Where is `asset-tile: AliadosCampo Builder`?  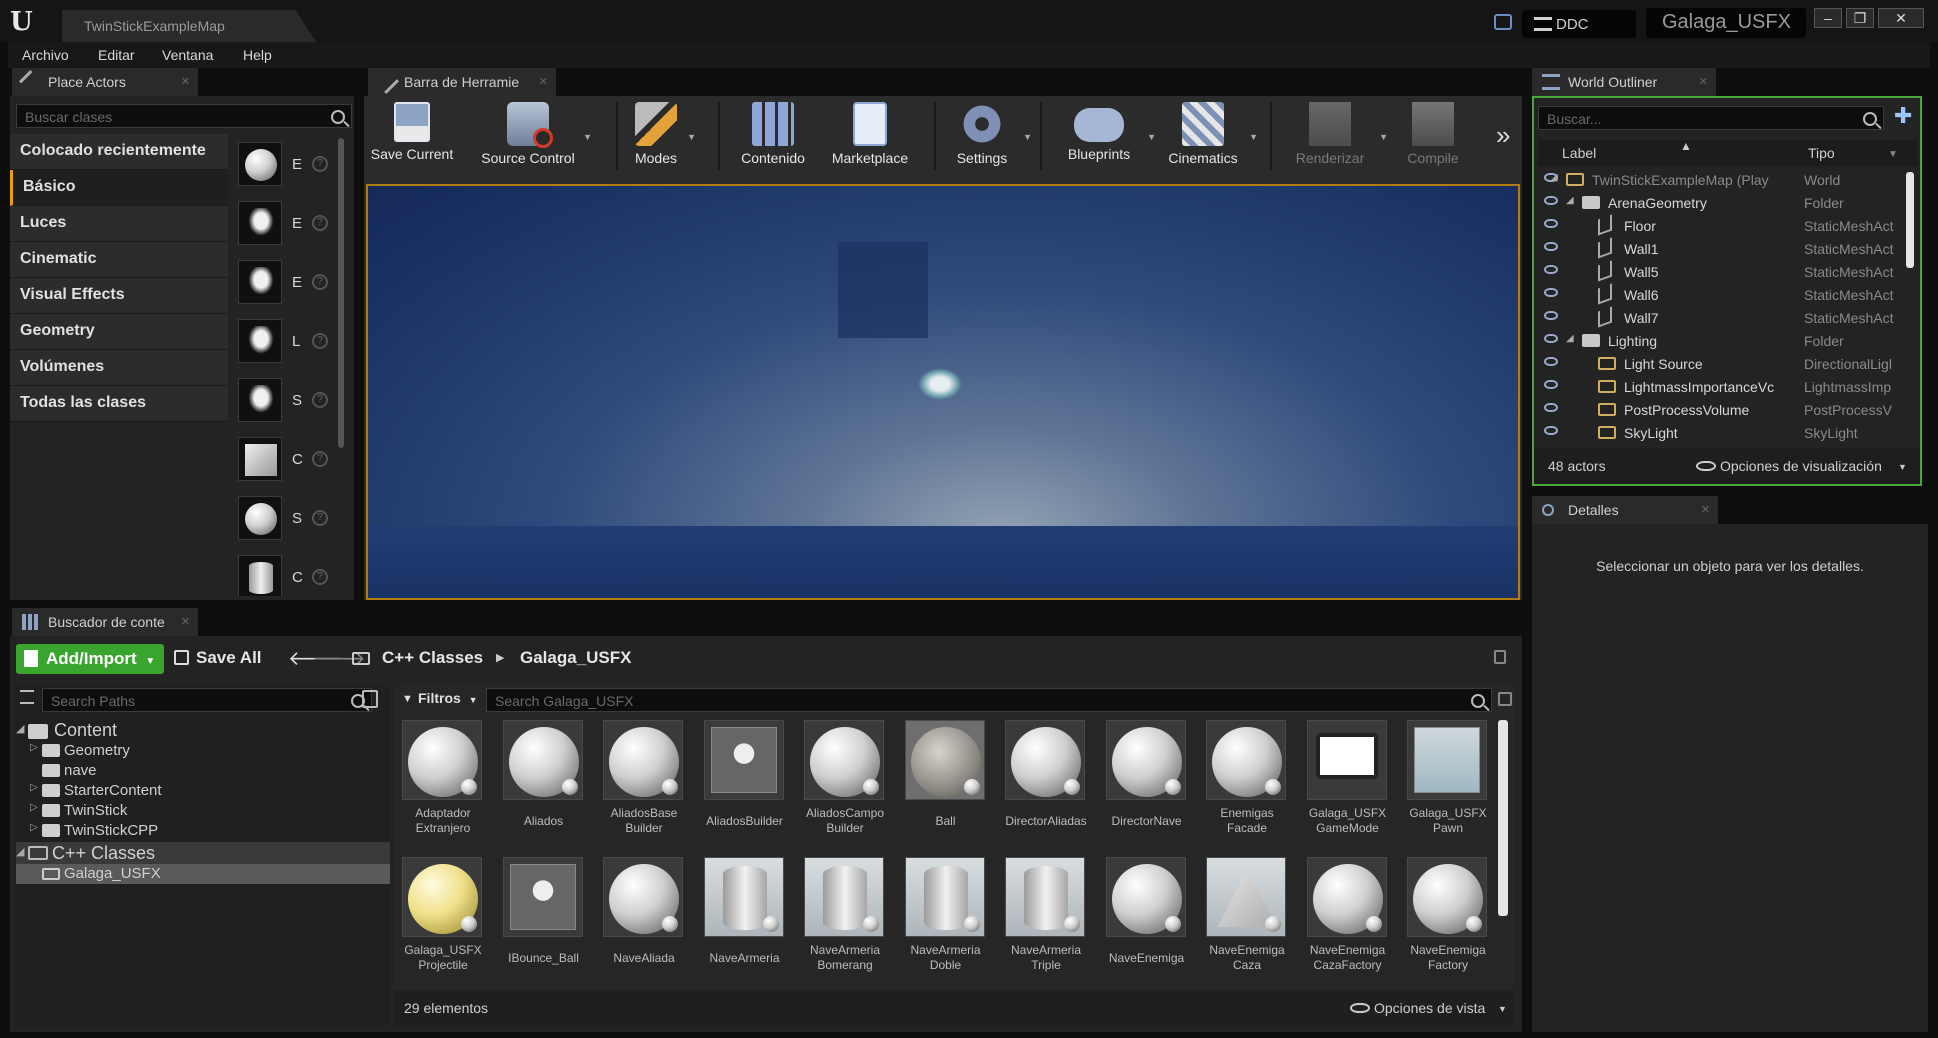
asset-tile: AliadosCampo Builder is located at coordinates (845, 778).